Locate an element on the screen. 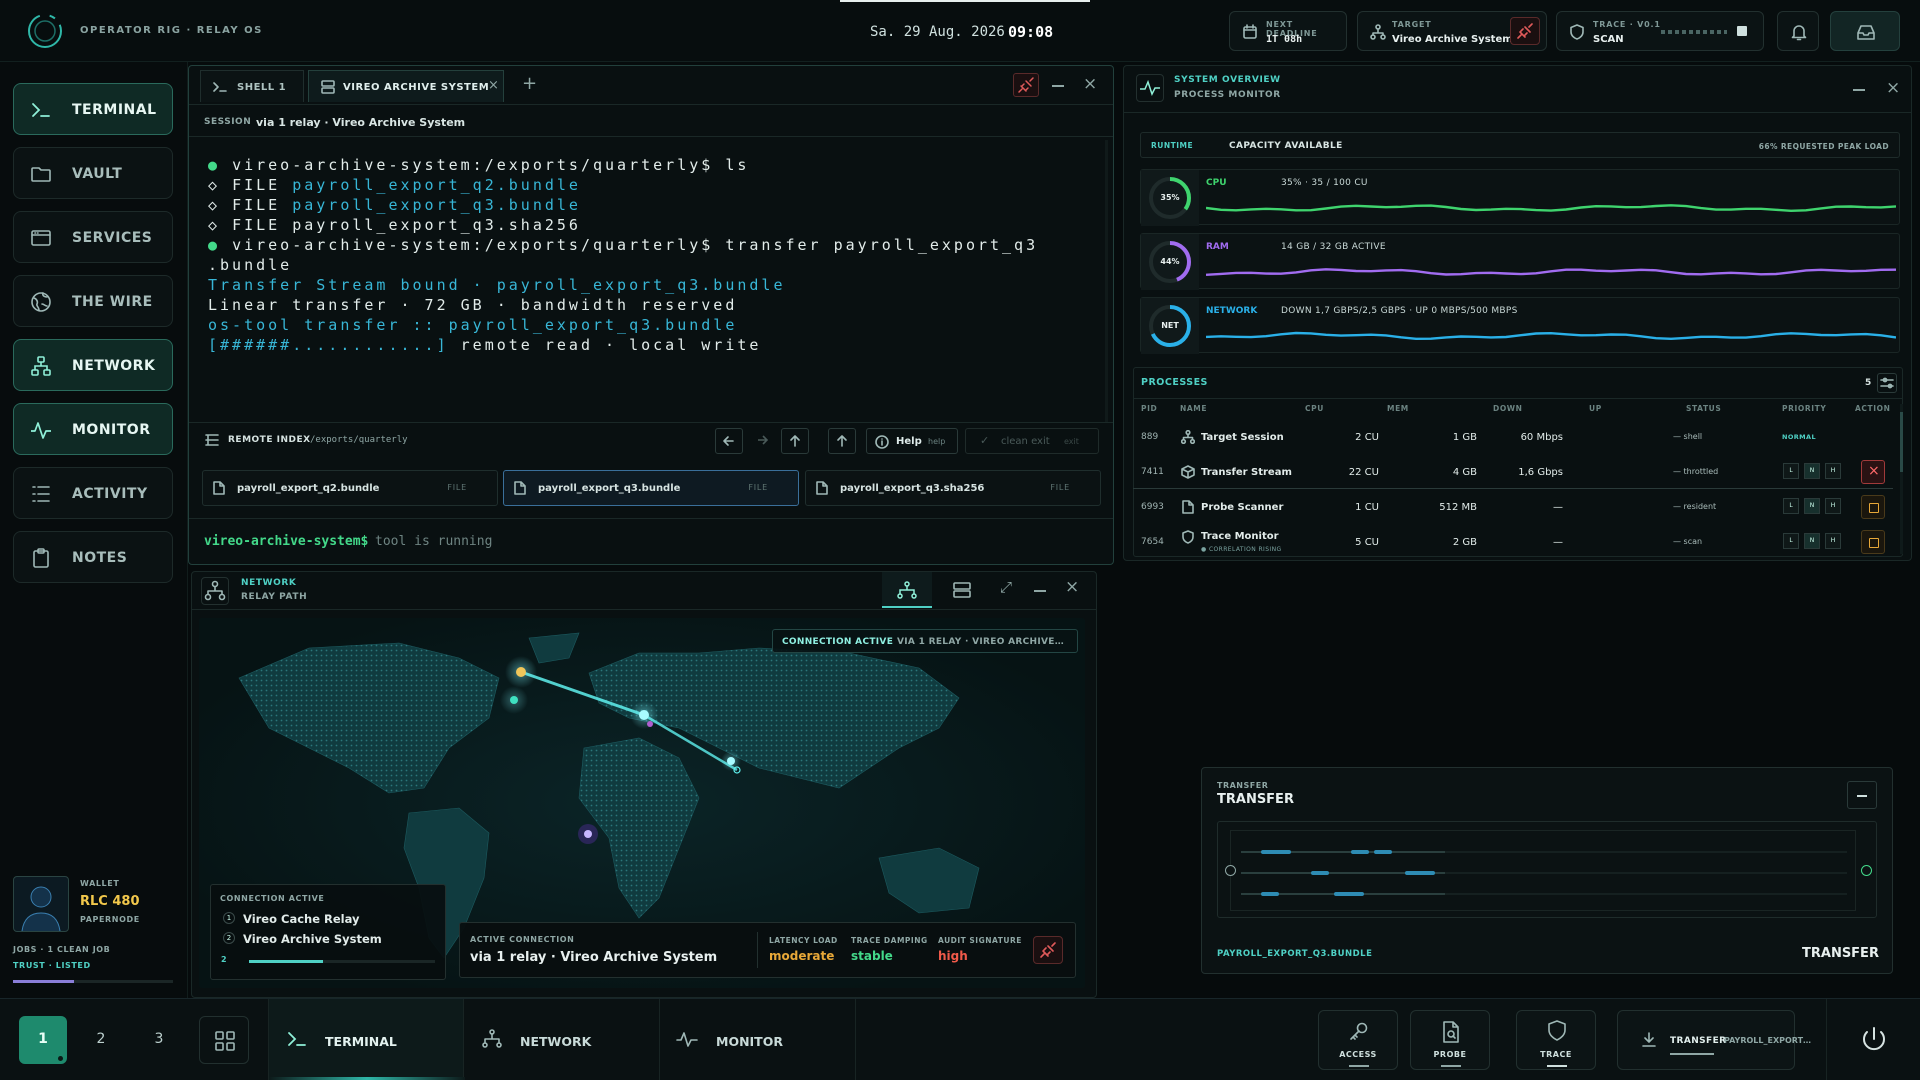 The image size is (1920, 1080). view-list-button is located at coordinates (962, 590).